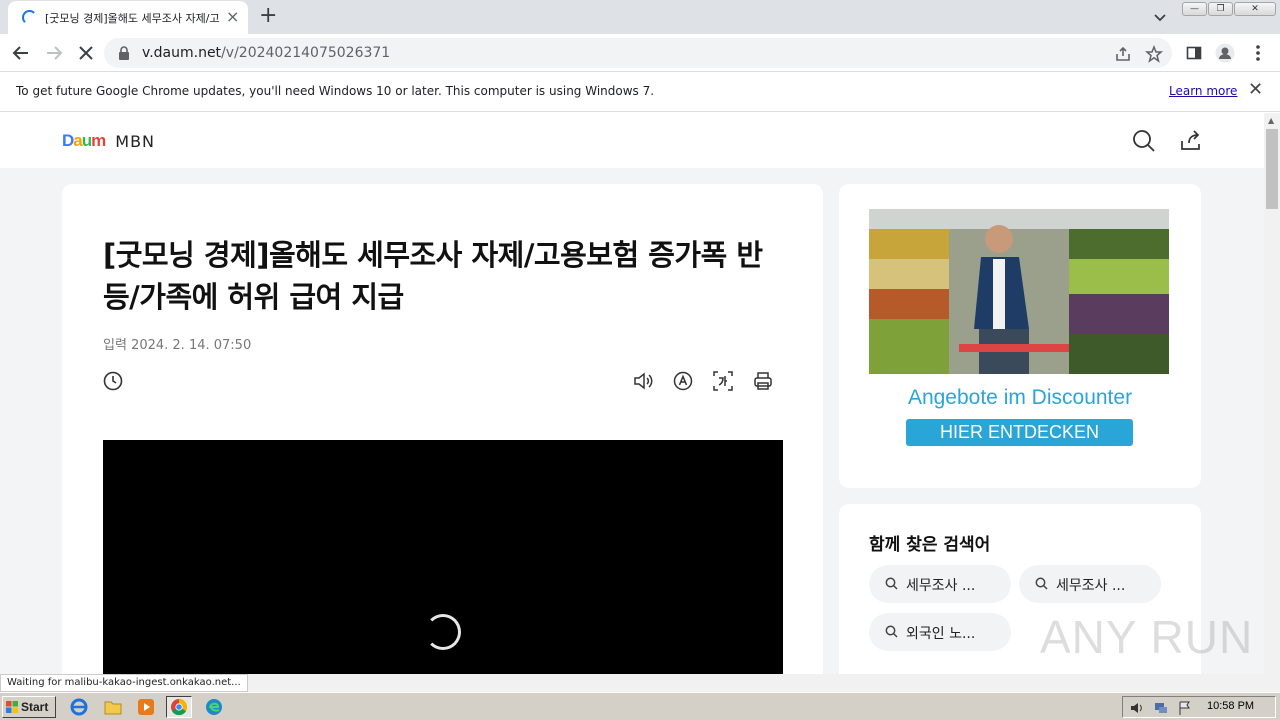 Image resolution: width=1280 pixels, height=720 pixels. Describe the element at coordinates (723, 381) in the screenshot. I see `font-size-icon` at that location.